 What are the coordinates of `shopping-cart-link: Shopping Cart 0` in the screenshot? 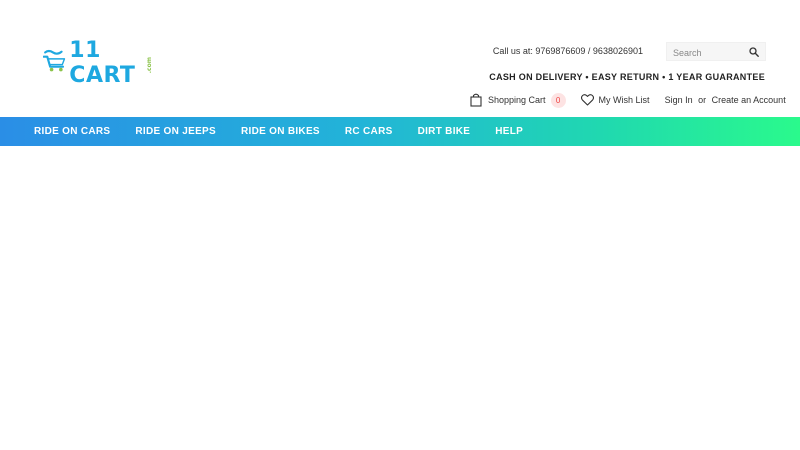 It's located at (518, 100).